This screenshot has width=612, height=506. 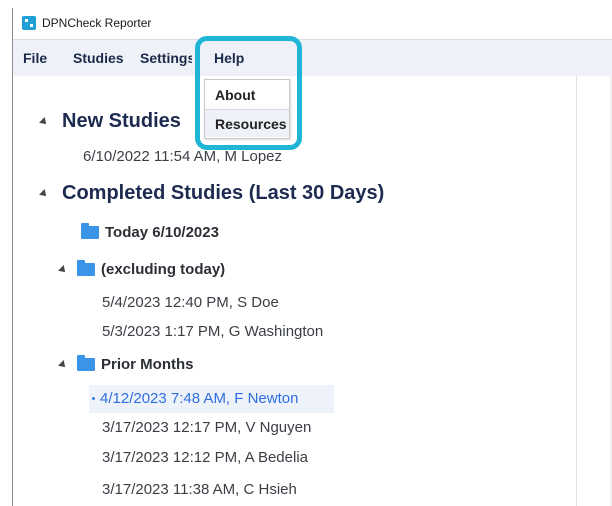 I want to click on tree-item: 3/17/2023 12:17 PM, V Nguyen, so click(x=206, y=427).